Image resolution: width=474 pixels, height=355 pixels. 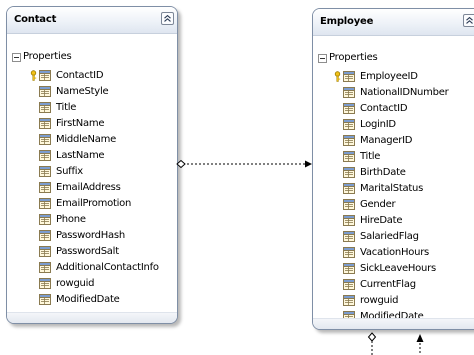 I want to click on employee-manager-association, so click(x=395, y=343).